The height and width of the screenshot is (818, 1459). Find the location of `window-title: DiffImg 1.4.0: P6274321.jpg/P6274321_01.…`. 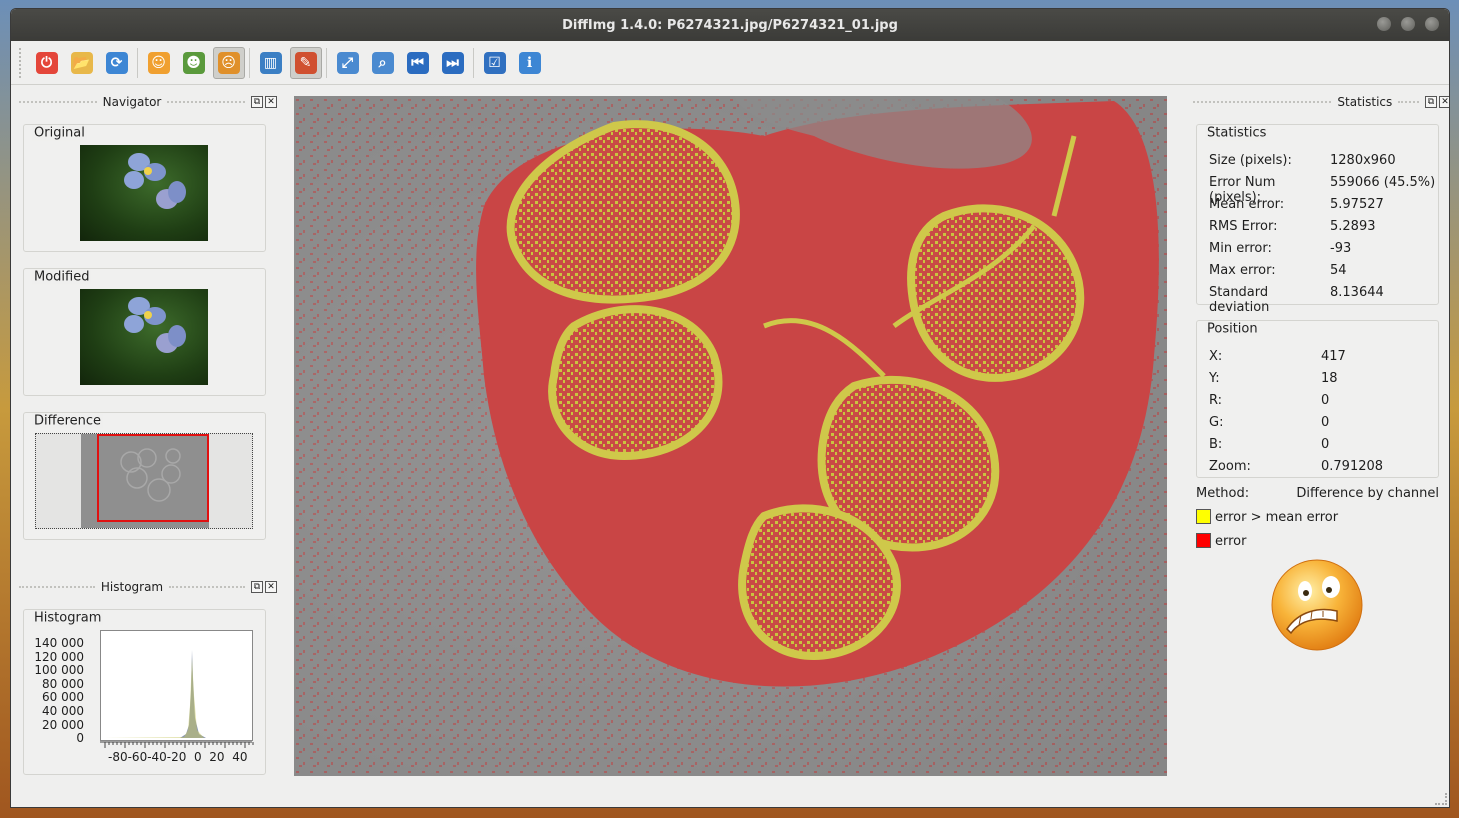

window-title: DiffImg 1.4.0: P6274321.jpg/P6274321_01.… is located at coordinates (730, 25).